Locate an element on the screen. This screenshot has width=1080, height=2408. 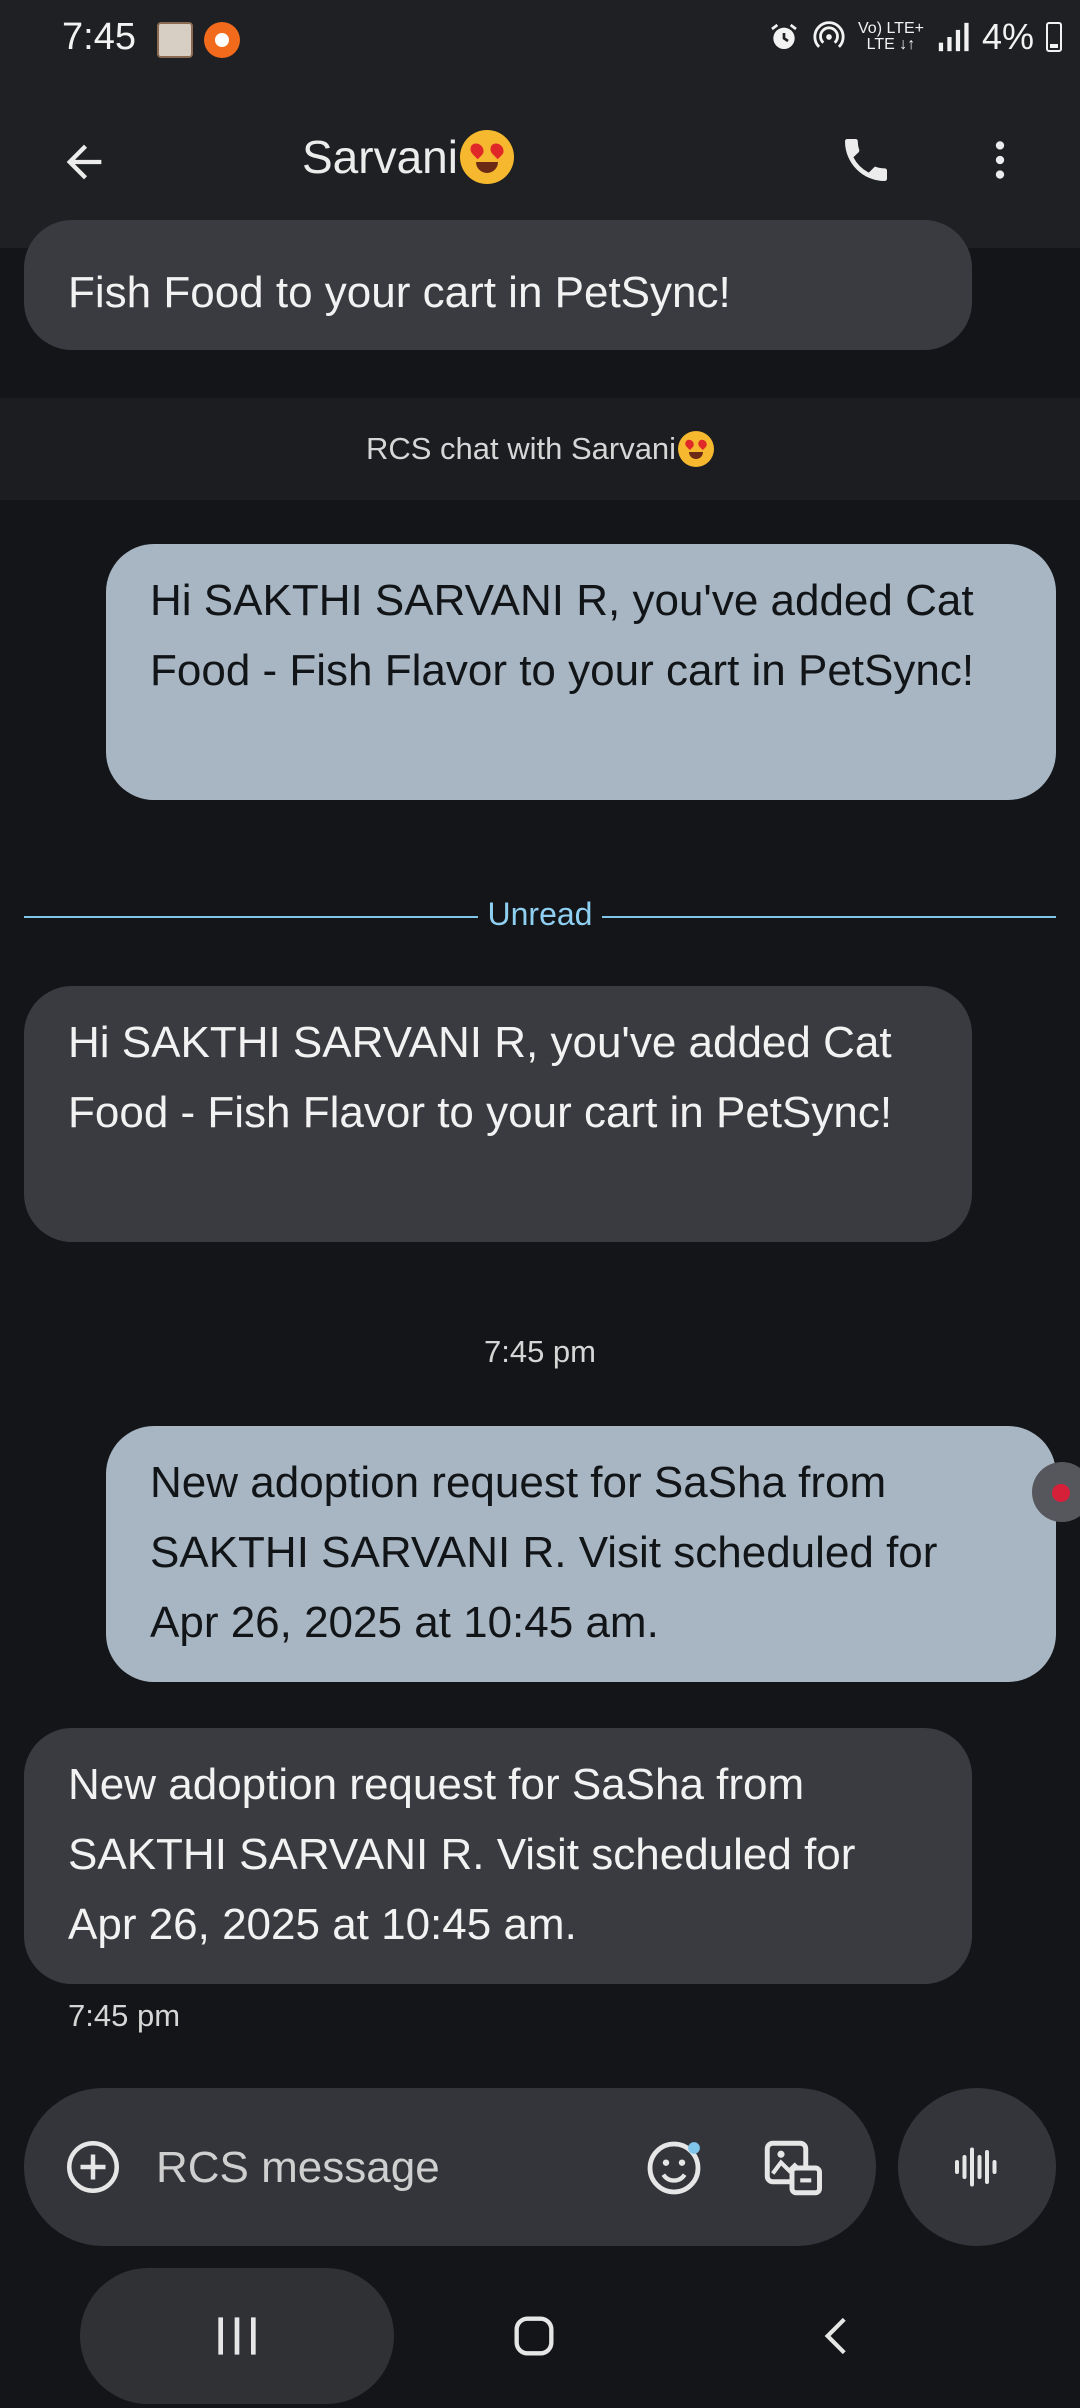
rcs-chat-banner: RCS chat with Sarvani is located at coordinates (540, 449).